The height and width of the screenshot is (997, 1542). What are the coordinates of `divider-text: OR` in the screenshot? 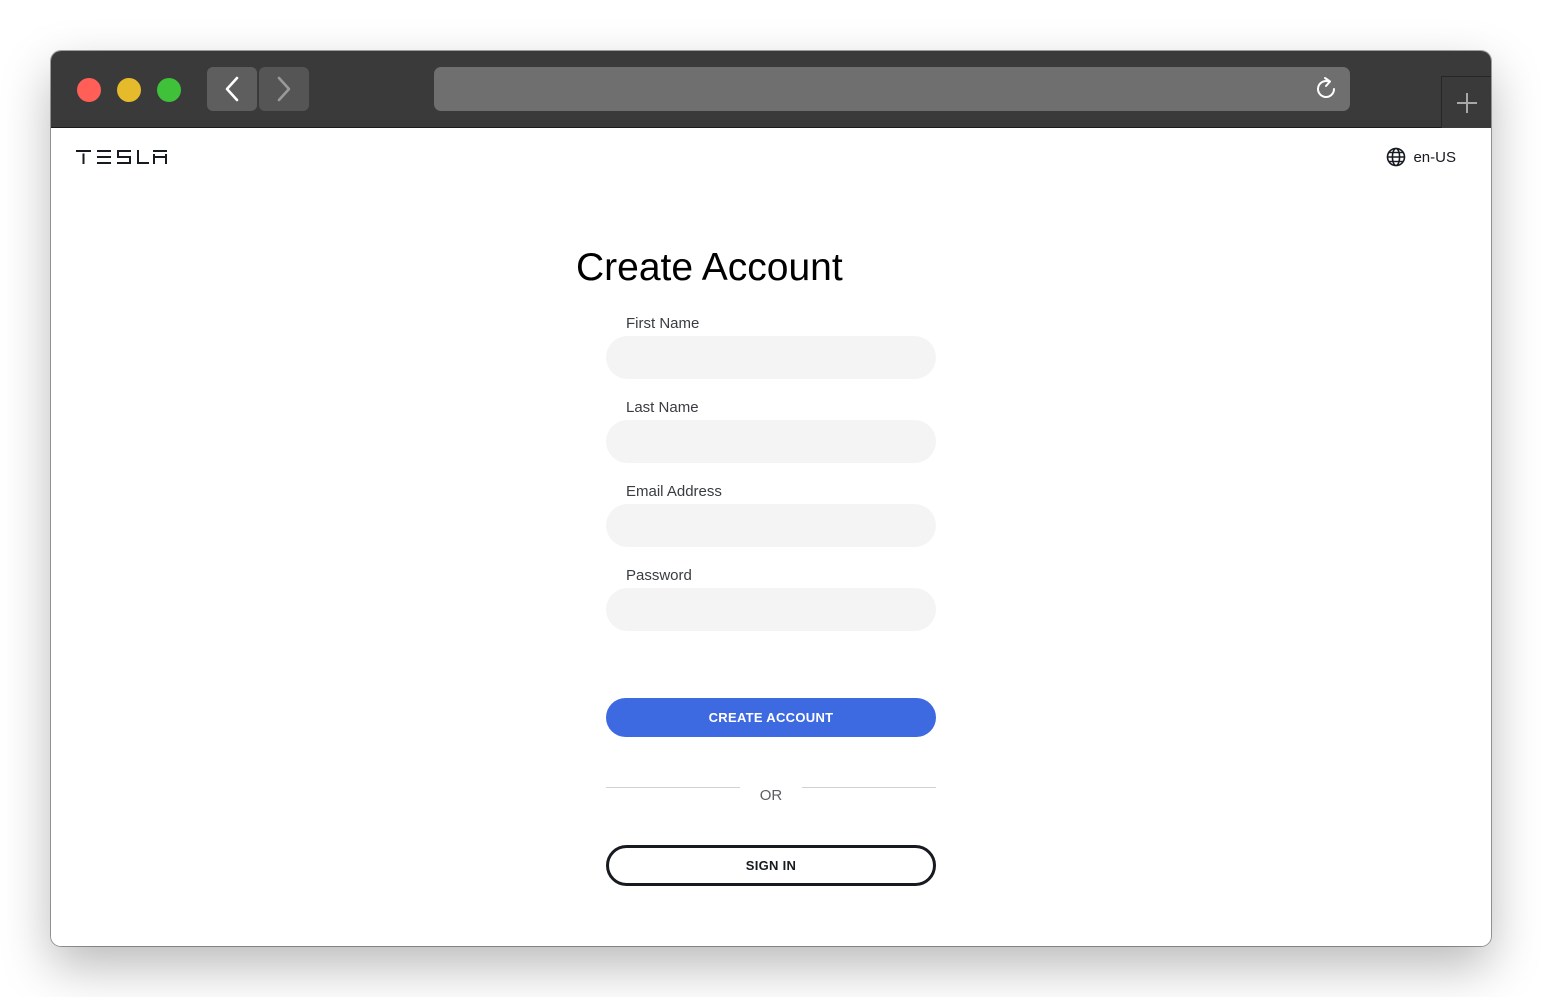 It's located at (771, 795).